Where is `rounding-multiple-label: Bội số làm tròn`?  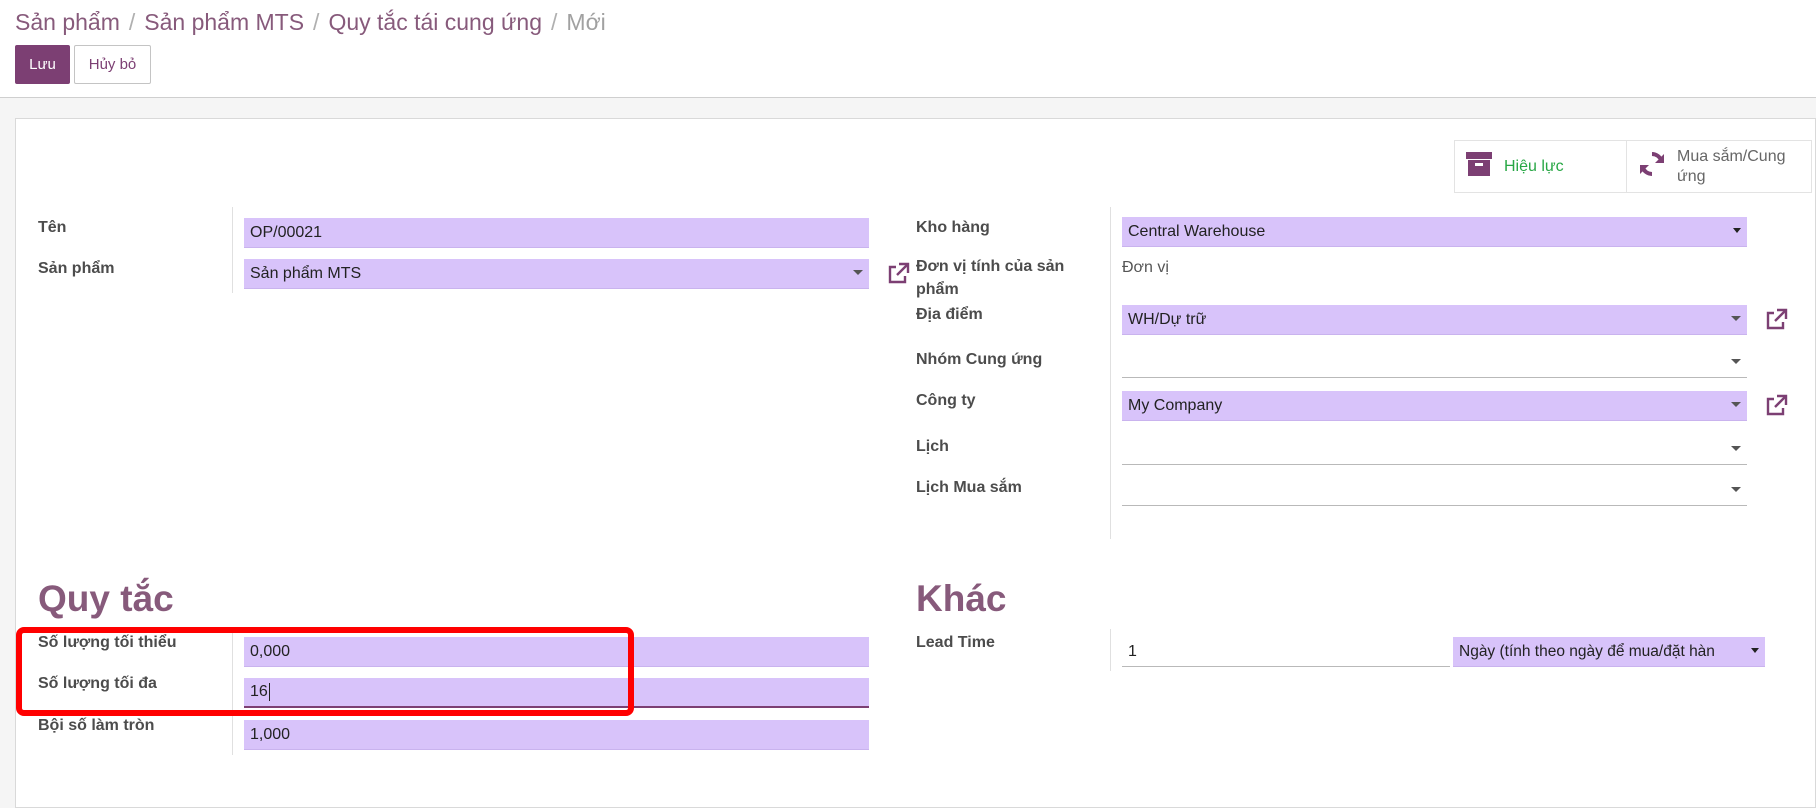
rounding-multiple-label: Bội số làm tròn is located at coordinates (96, 725).